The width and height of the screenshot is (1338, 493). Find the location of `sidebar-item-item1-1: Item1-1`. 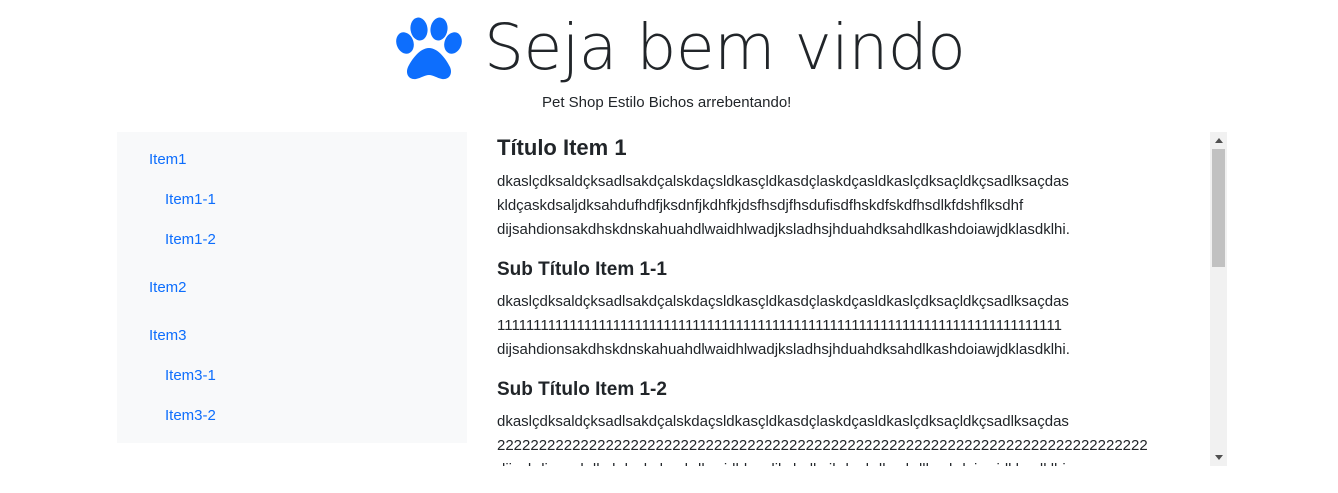

sidebar-item-item1-1: Item1-1 is located at coordinates (190, 199).